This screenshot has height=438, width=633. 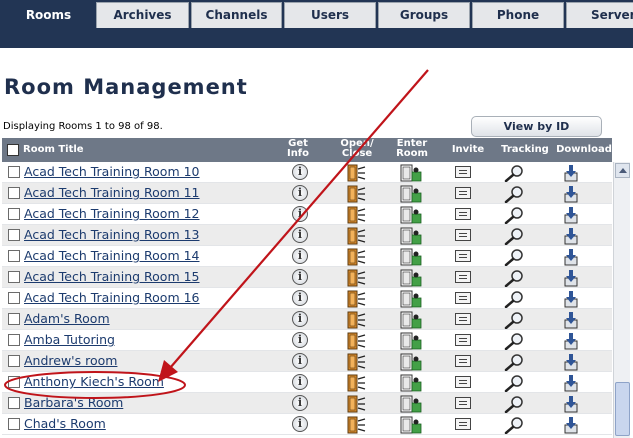 I want to click on scrollbar-thumb, so click(x=622, y=409).